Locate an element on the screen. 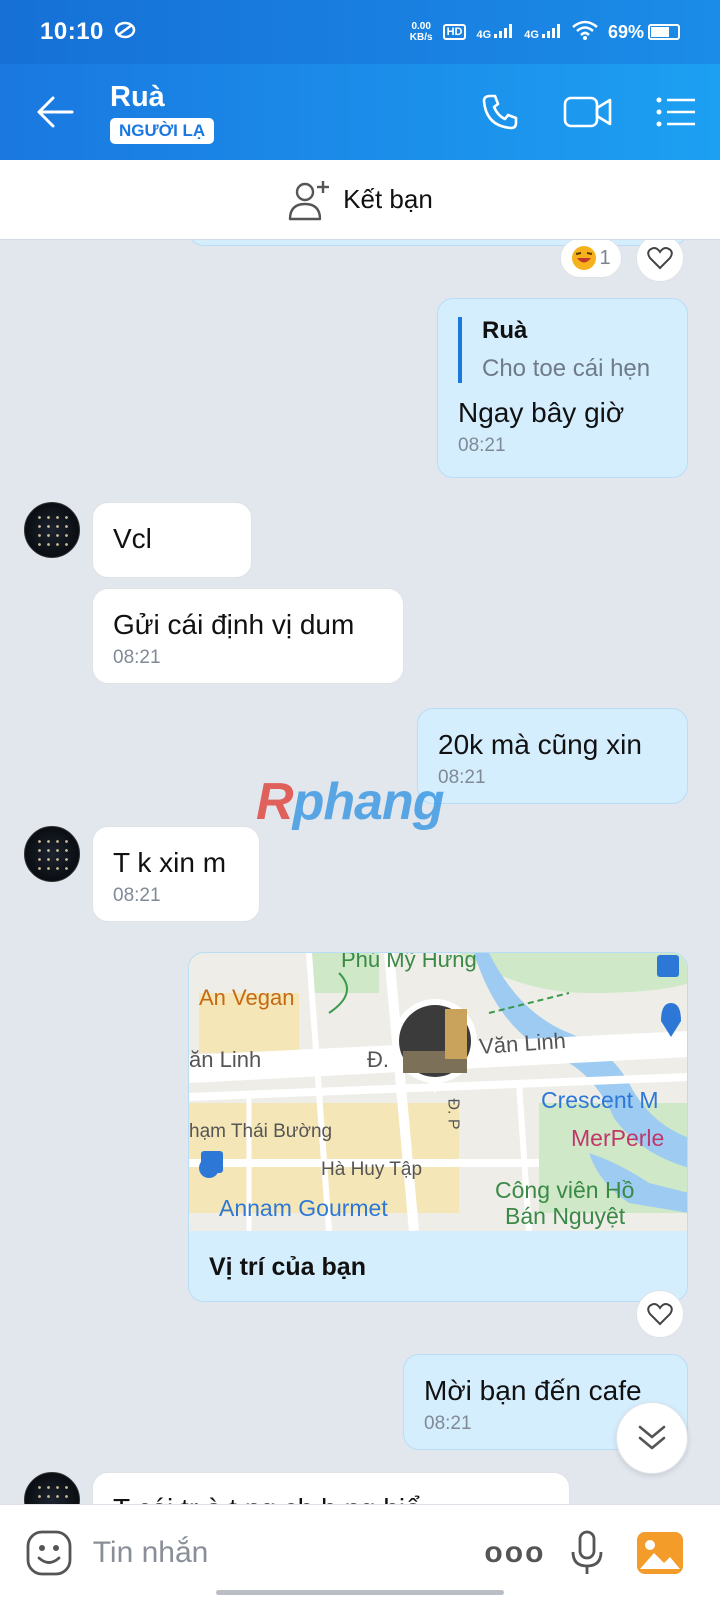 This screenshot has height=1600, width=720. reaction-count: 1 is located at coordinates (605, 257).